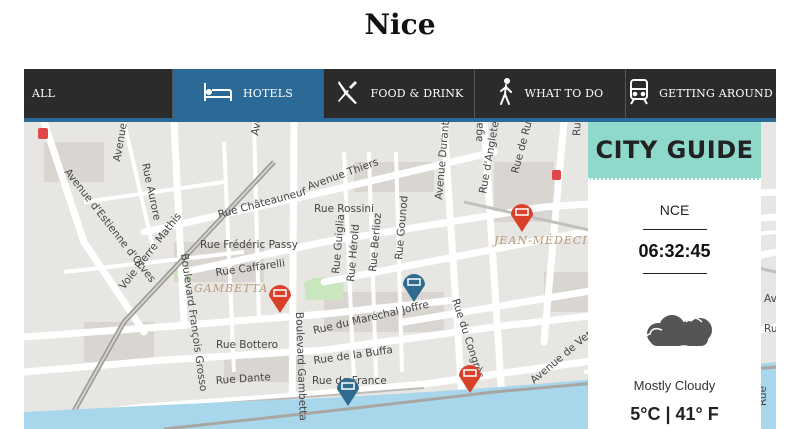  I want to click on local-time: 06:32:45, so click(674, 251).